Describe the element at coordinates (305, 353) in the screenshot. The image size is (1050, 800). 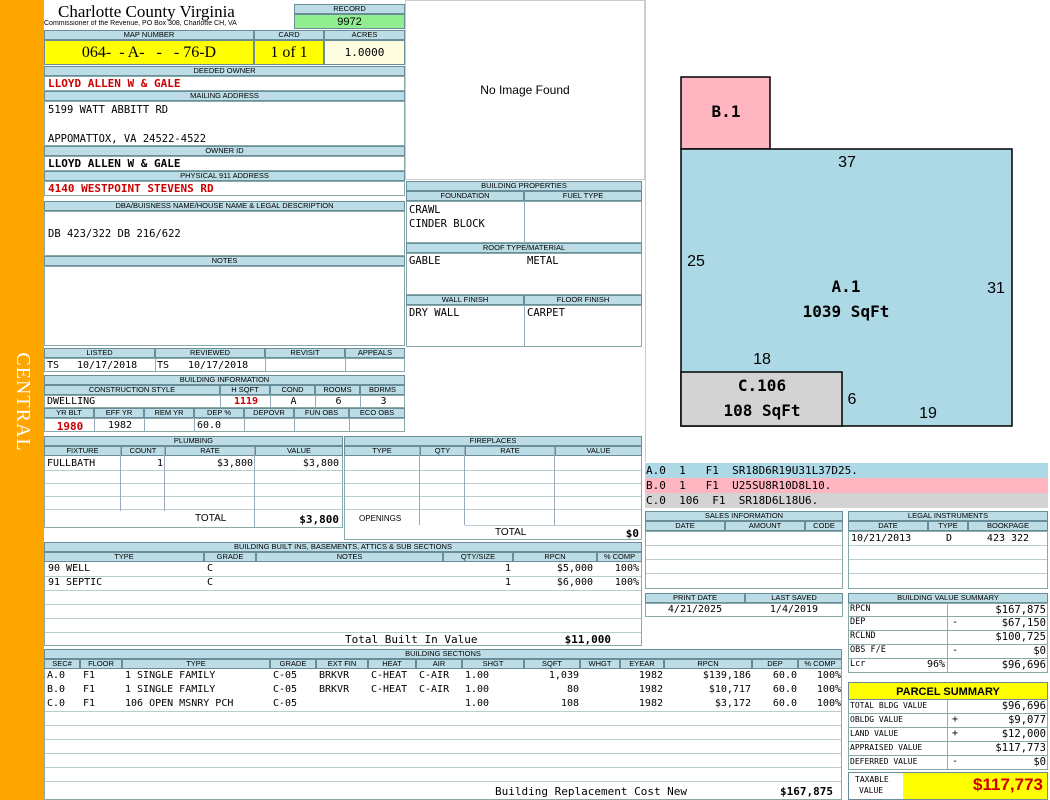
I see `revisit-label: REVISIT` at that location.